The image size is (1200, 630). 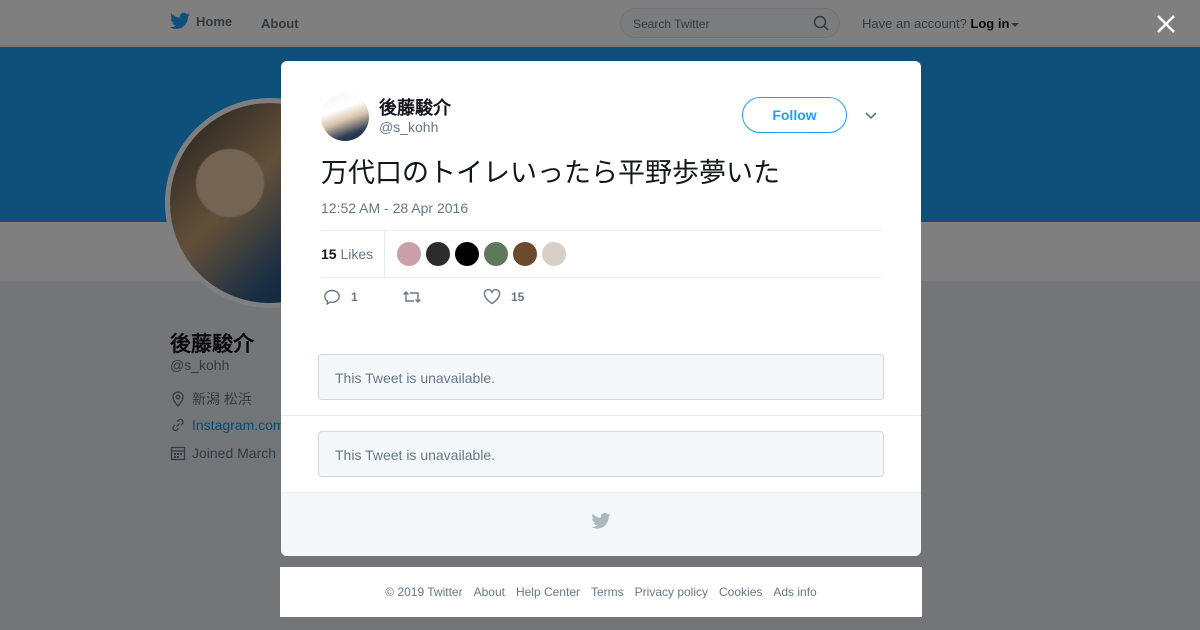 What do you see at coordinates (550, 173) in the screenshot?
I see `tweet-text: 万代口のトイレいったら平野歩夢いた` at bounding box center [550, 173].